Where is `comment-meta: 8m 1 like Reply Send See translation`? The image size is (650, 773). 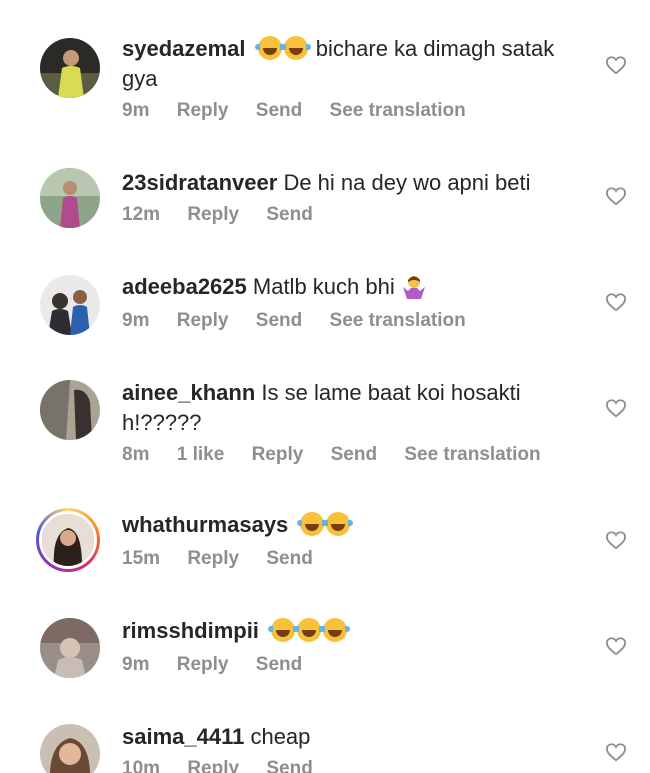 comment-meta: 8m 1 like Reply Send See translation is located at coordinates (342, 455).